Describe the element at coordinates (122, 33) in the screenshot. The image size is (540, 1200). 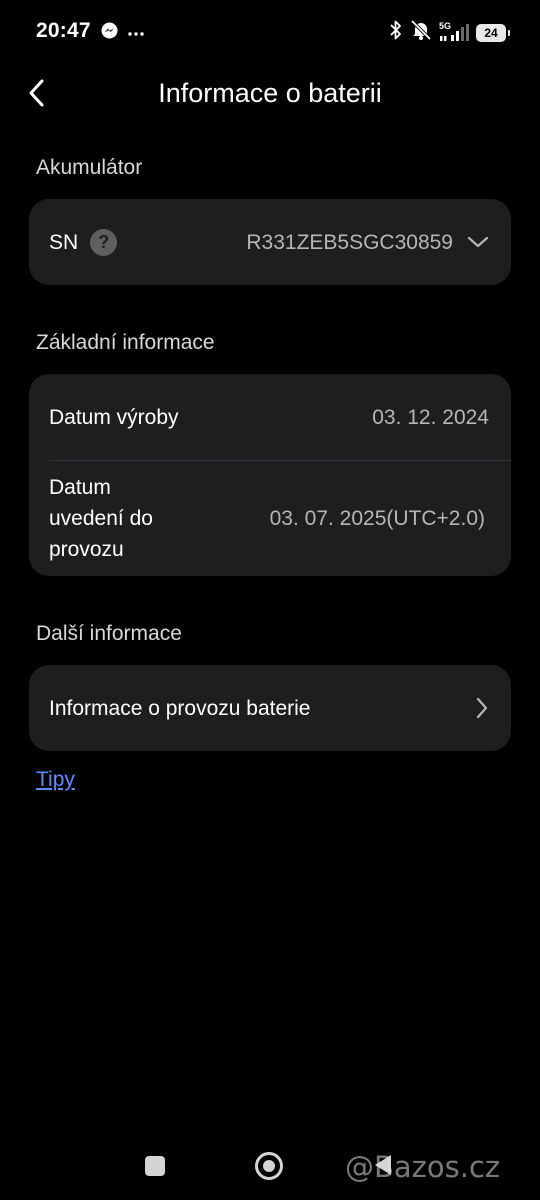
I see `status-left-icons` at that location.